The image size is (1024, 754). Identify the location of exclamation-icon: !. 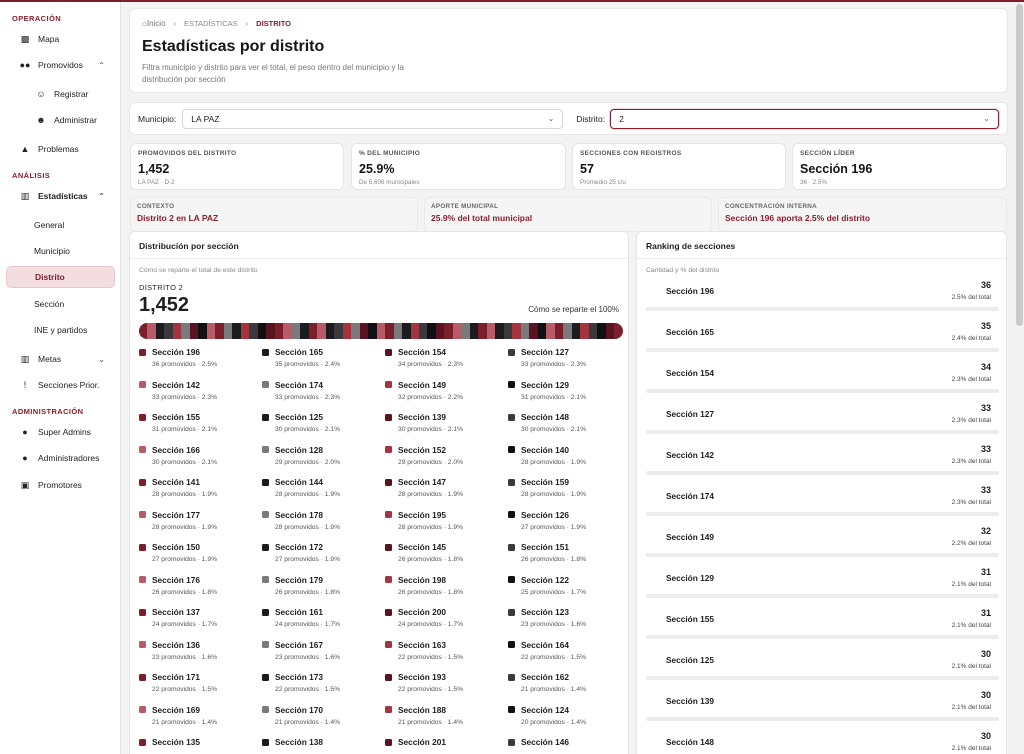
(25, 385).